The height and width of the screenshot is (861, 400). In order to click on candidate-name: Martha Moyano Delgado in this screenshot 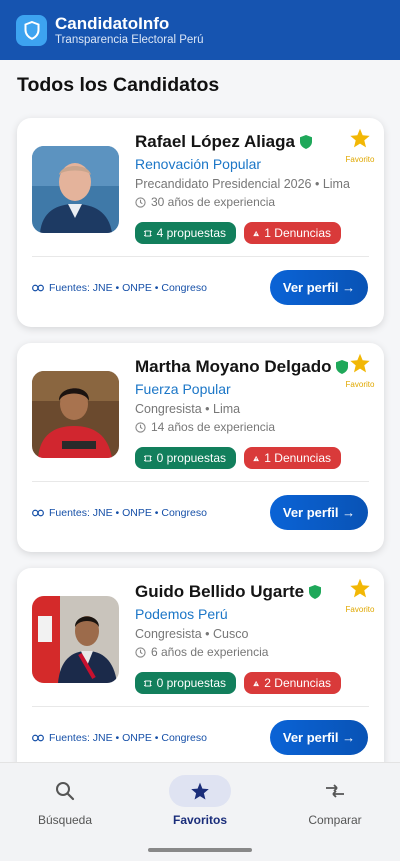, I will do `click(233, 366)`.